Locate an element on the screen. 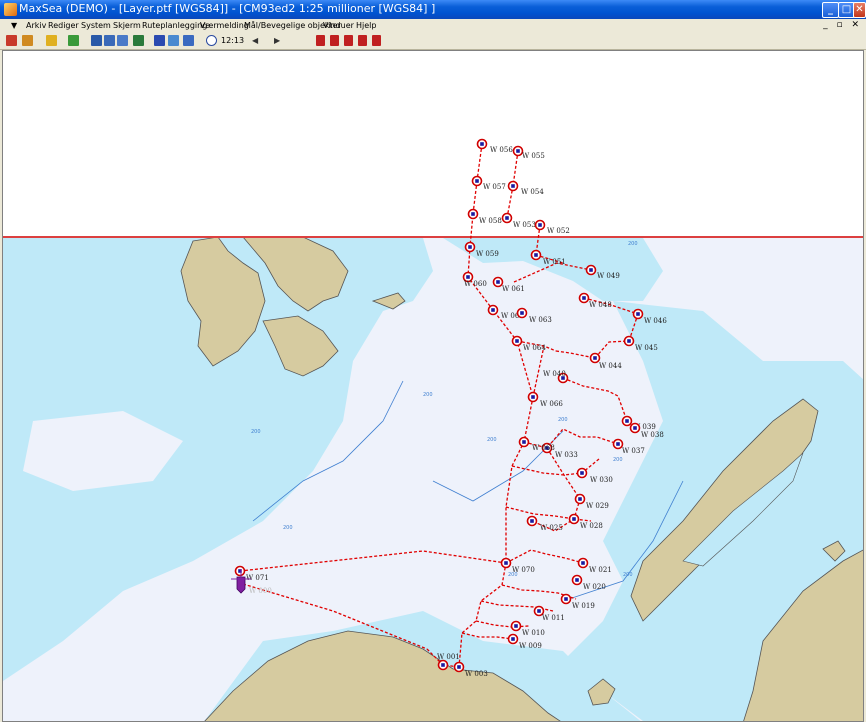 This screenshot has width=866, height=722. route-icon is located at coordinates (27, 40).